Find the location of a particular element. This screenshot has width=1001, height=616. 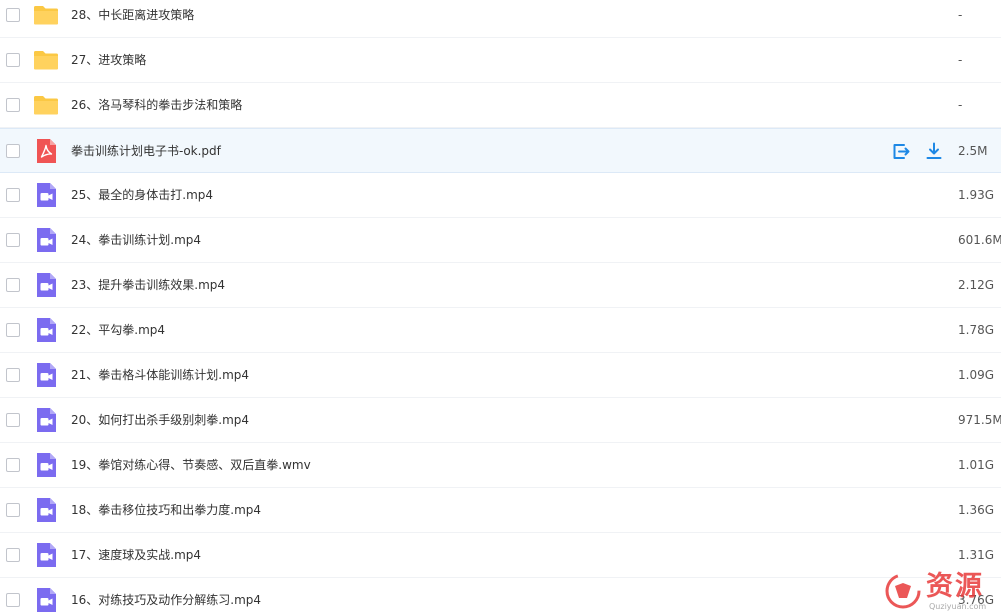

file-size: 3.76G is located at coordinates (976, 600).